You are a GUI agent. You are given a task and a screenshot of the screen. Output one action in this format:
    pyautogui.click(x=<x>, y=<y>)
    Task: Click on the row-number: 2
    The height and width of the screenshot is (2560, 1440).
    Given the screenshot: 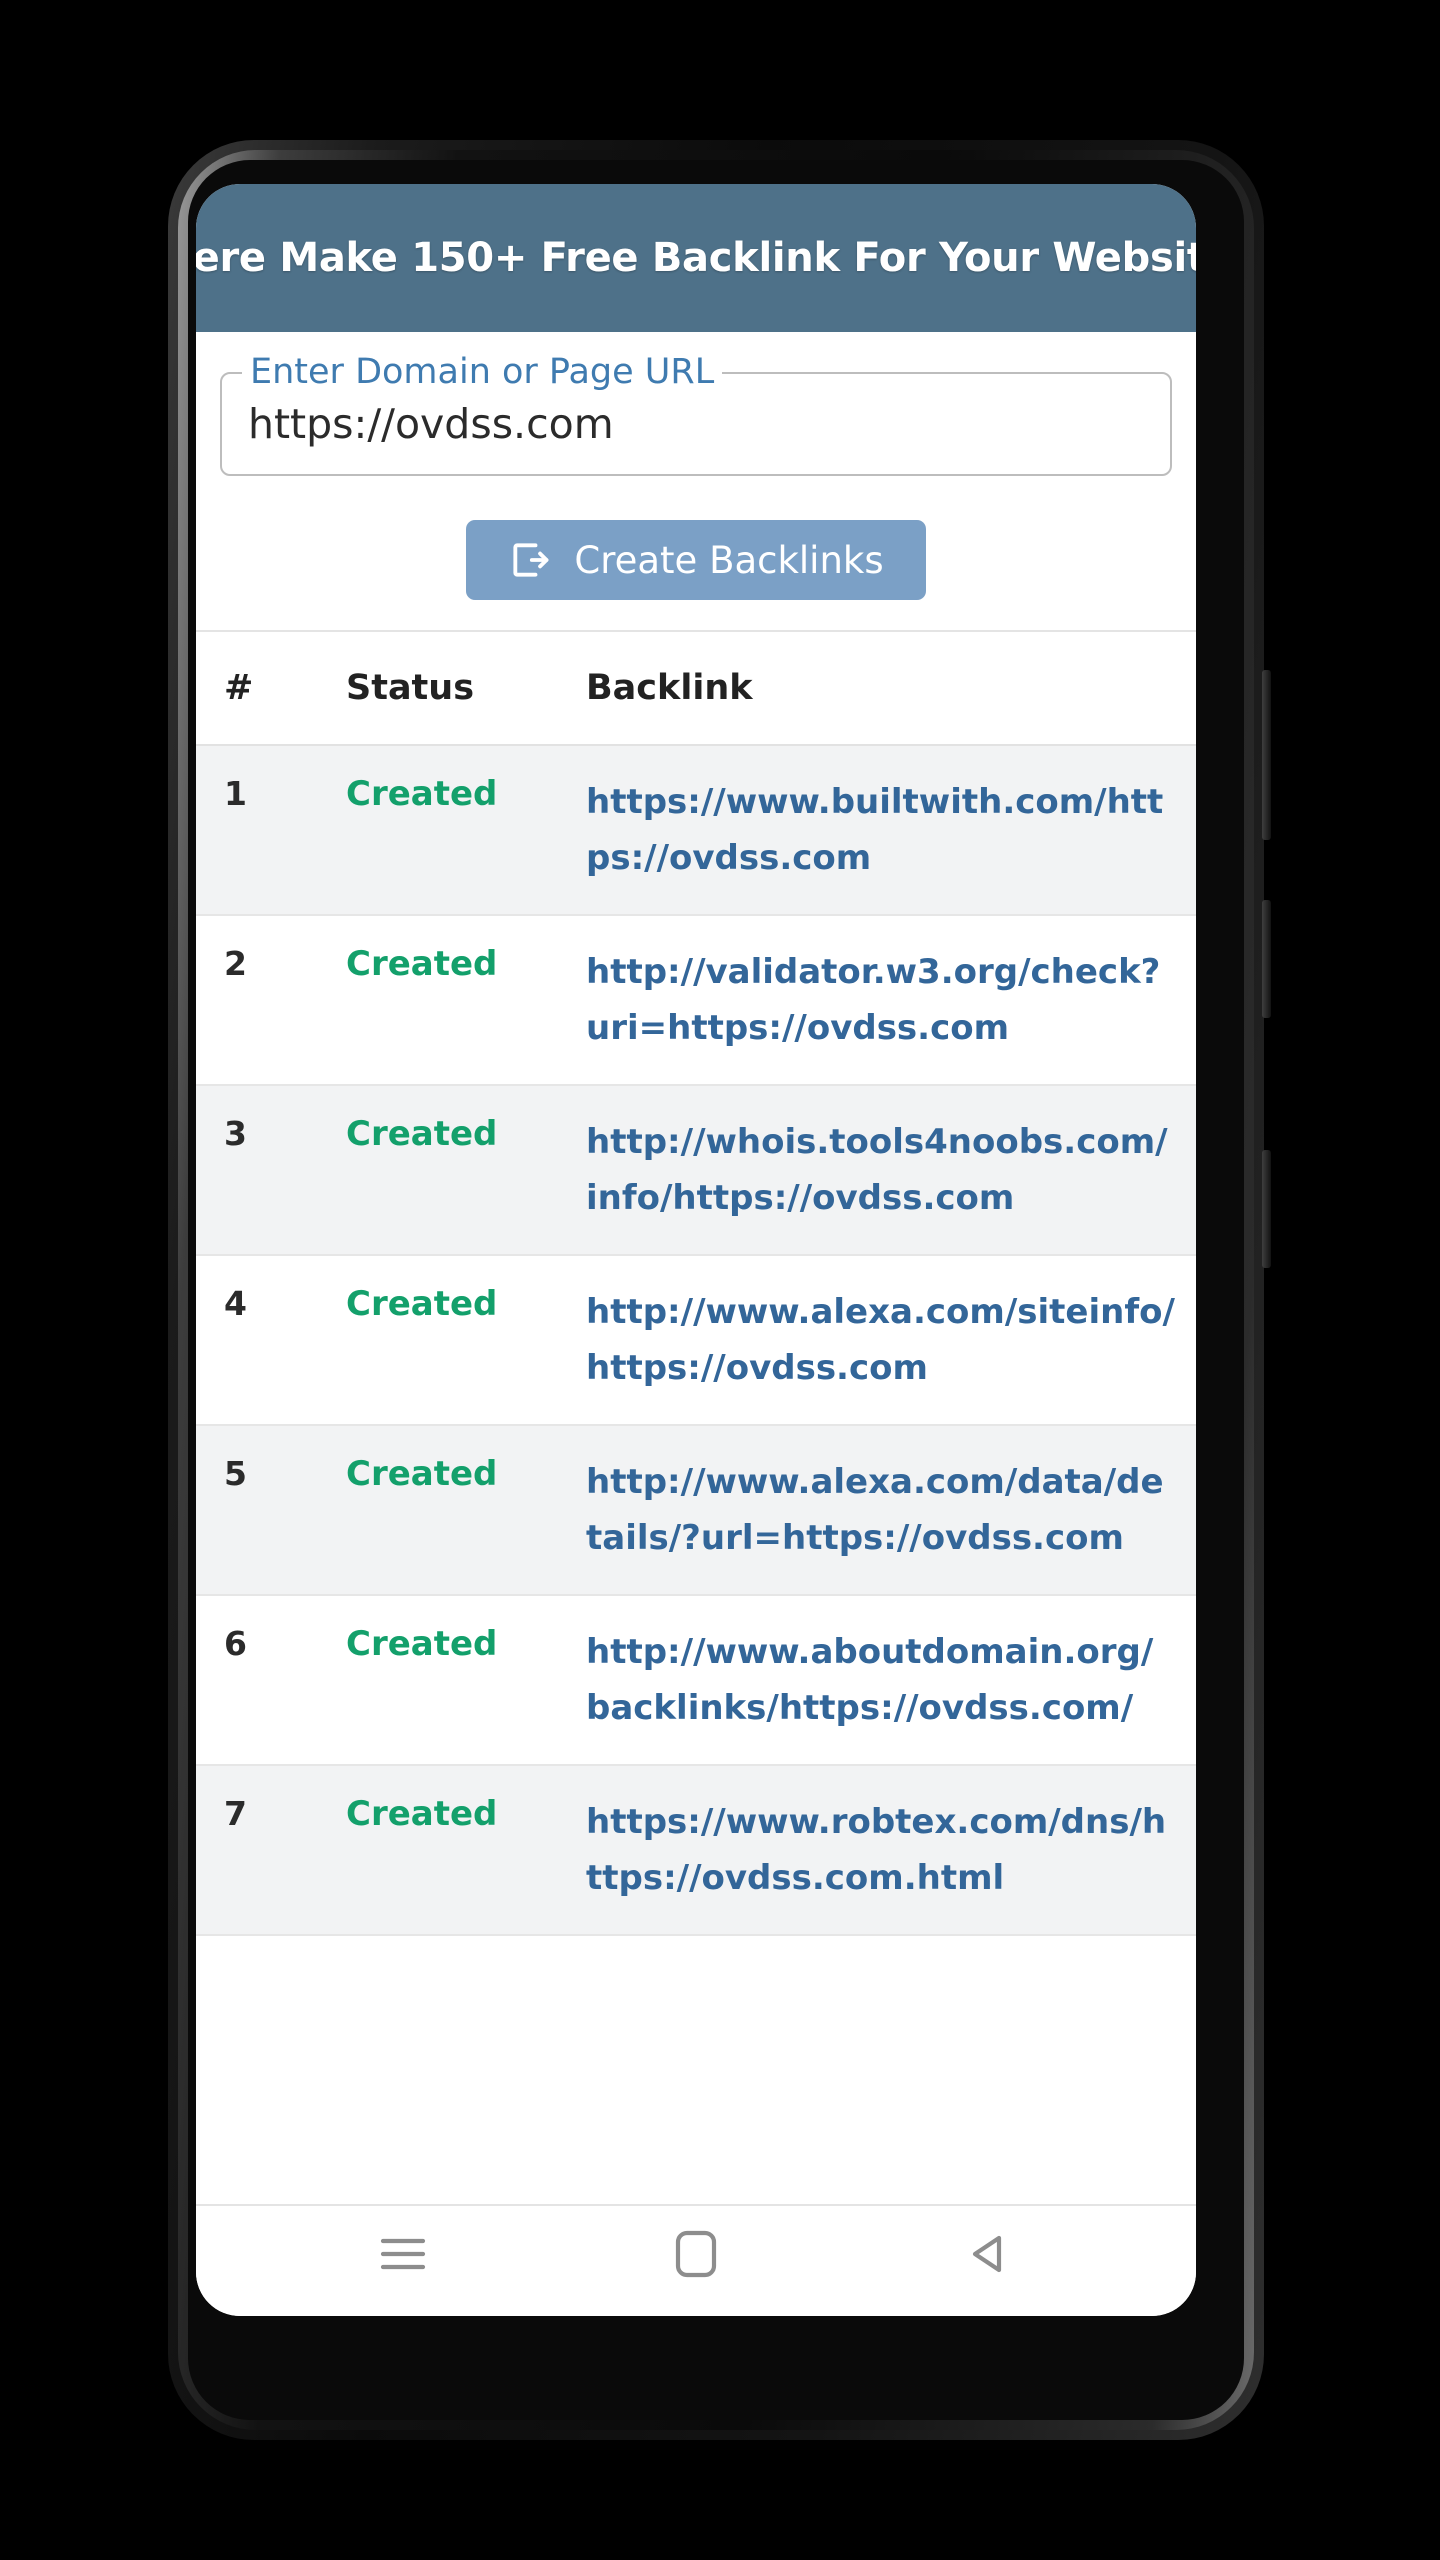 What is the action you would take?
    pyautogui.click(x=271, y=1000)
    